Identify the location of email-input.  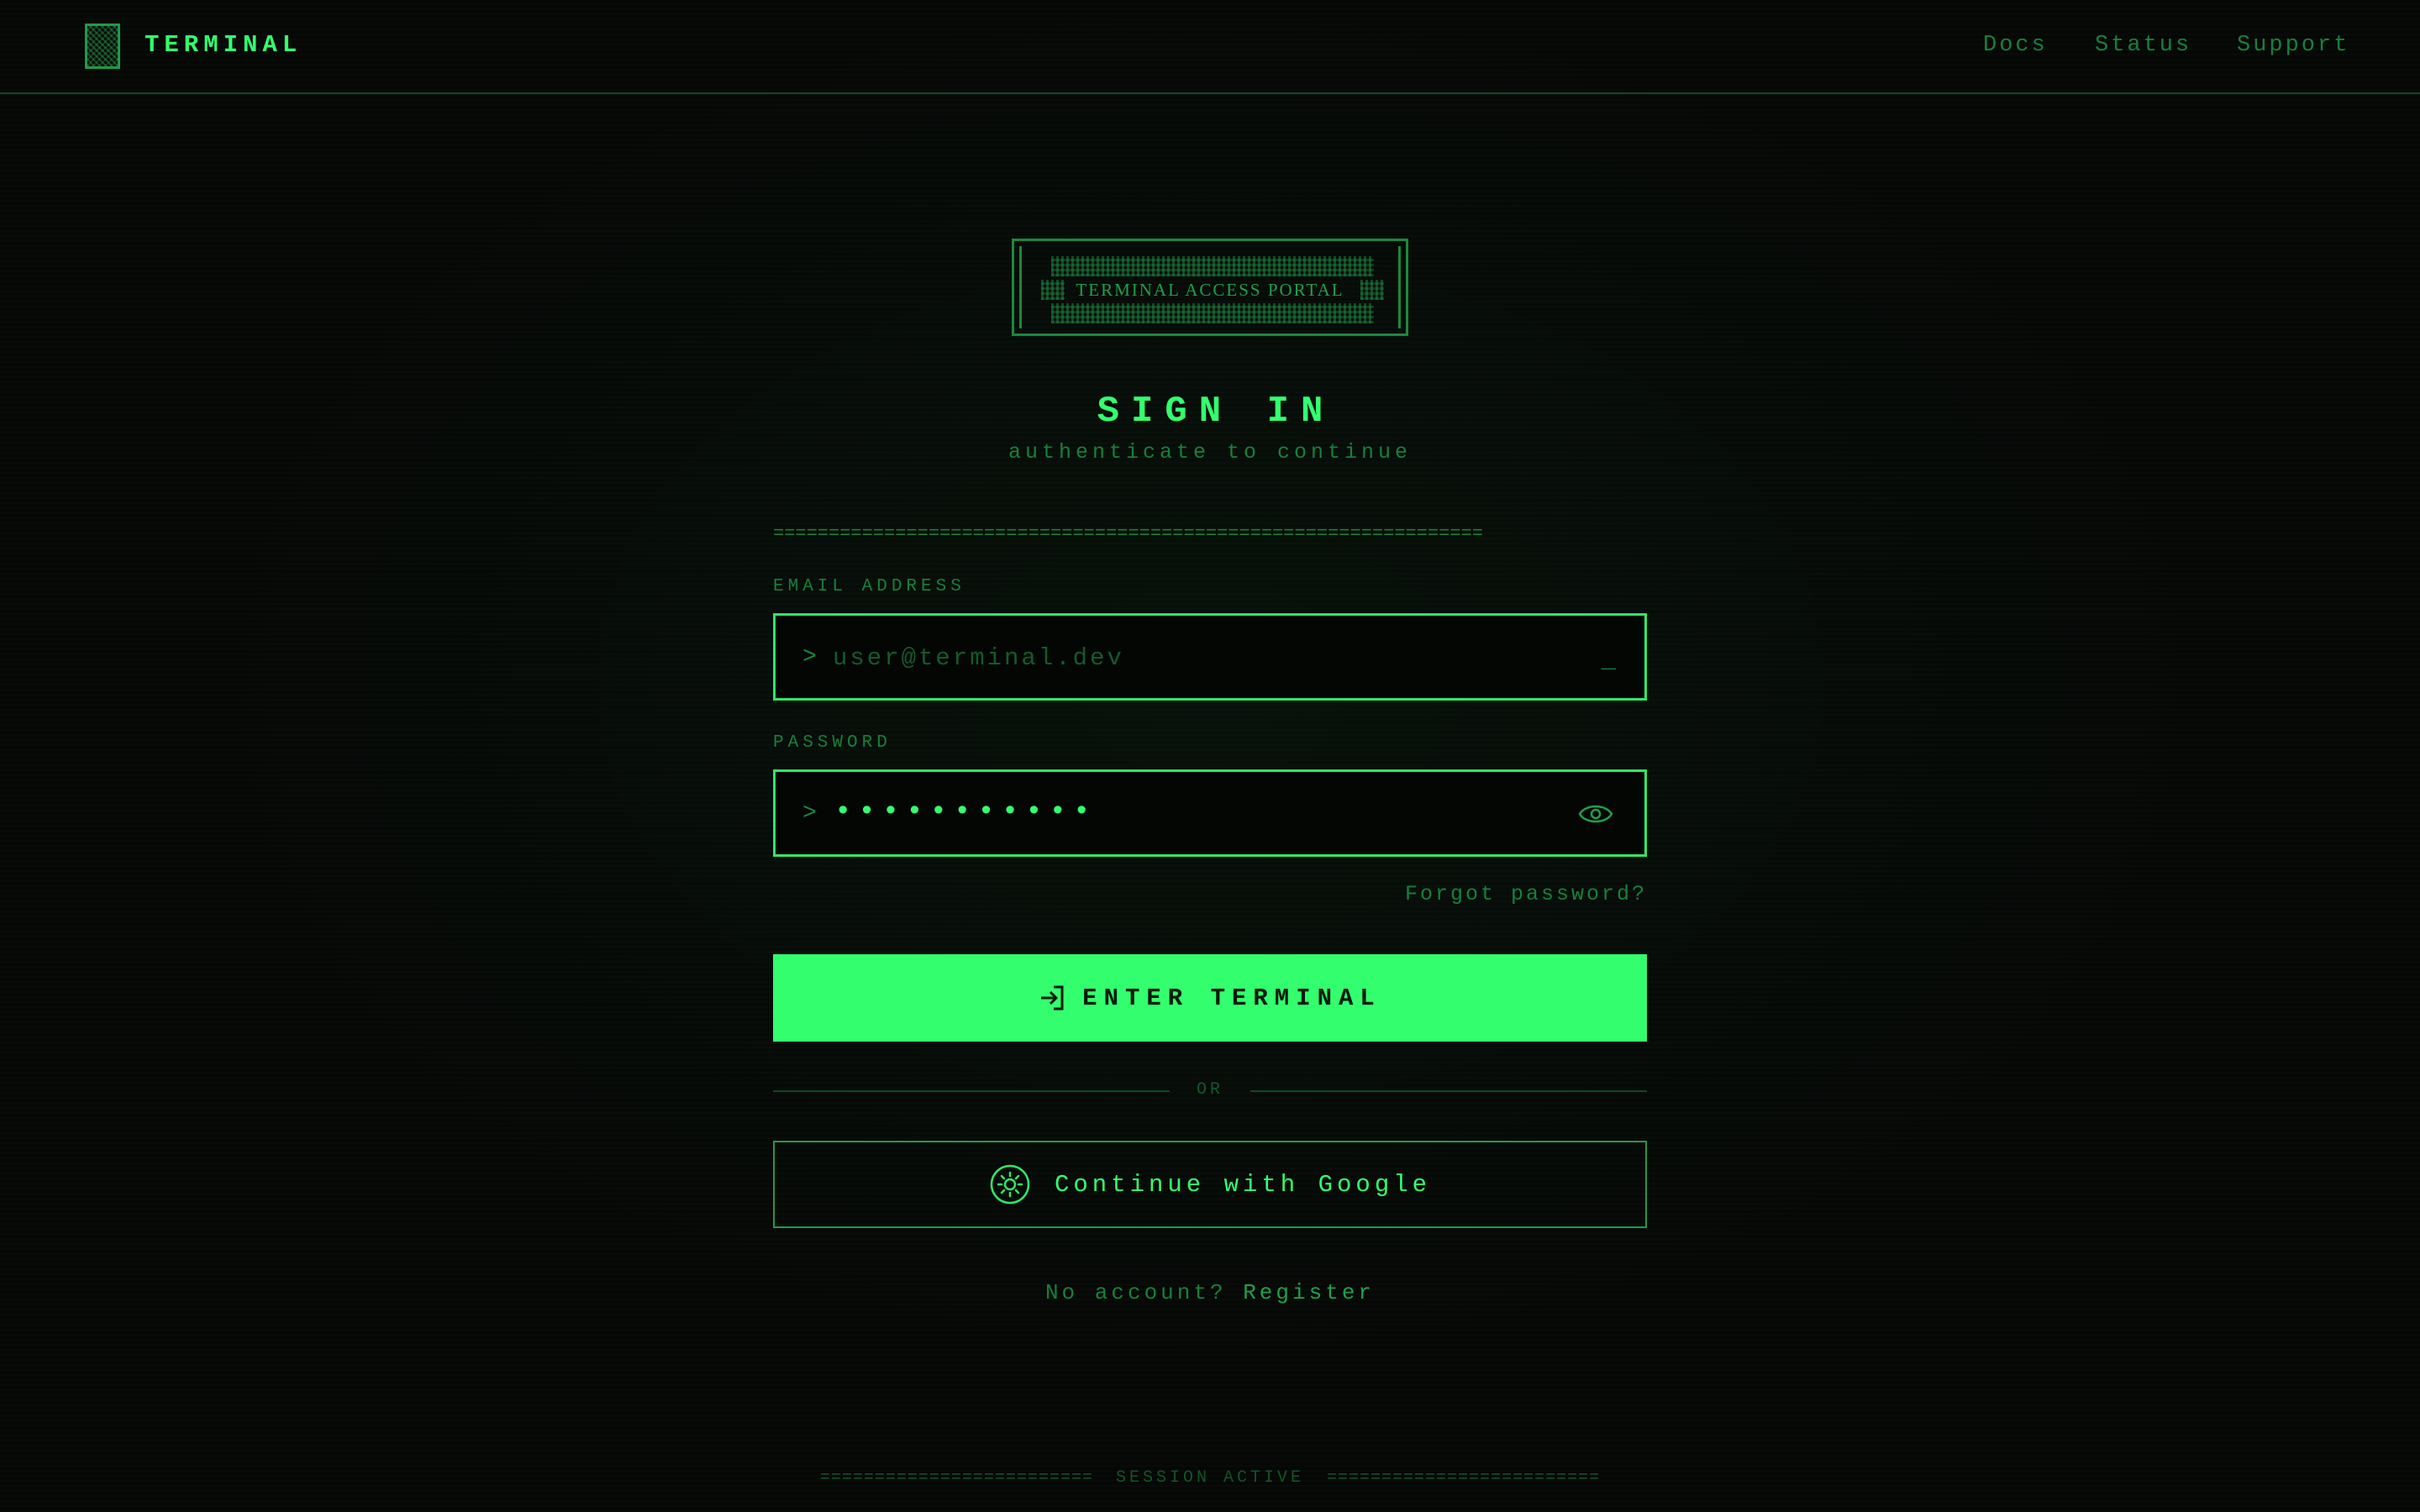
(1193, 658).